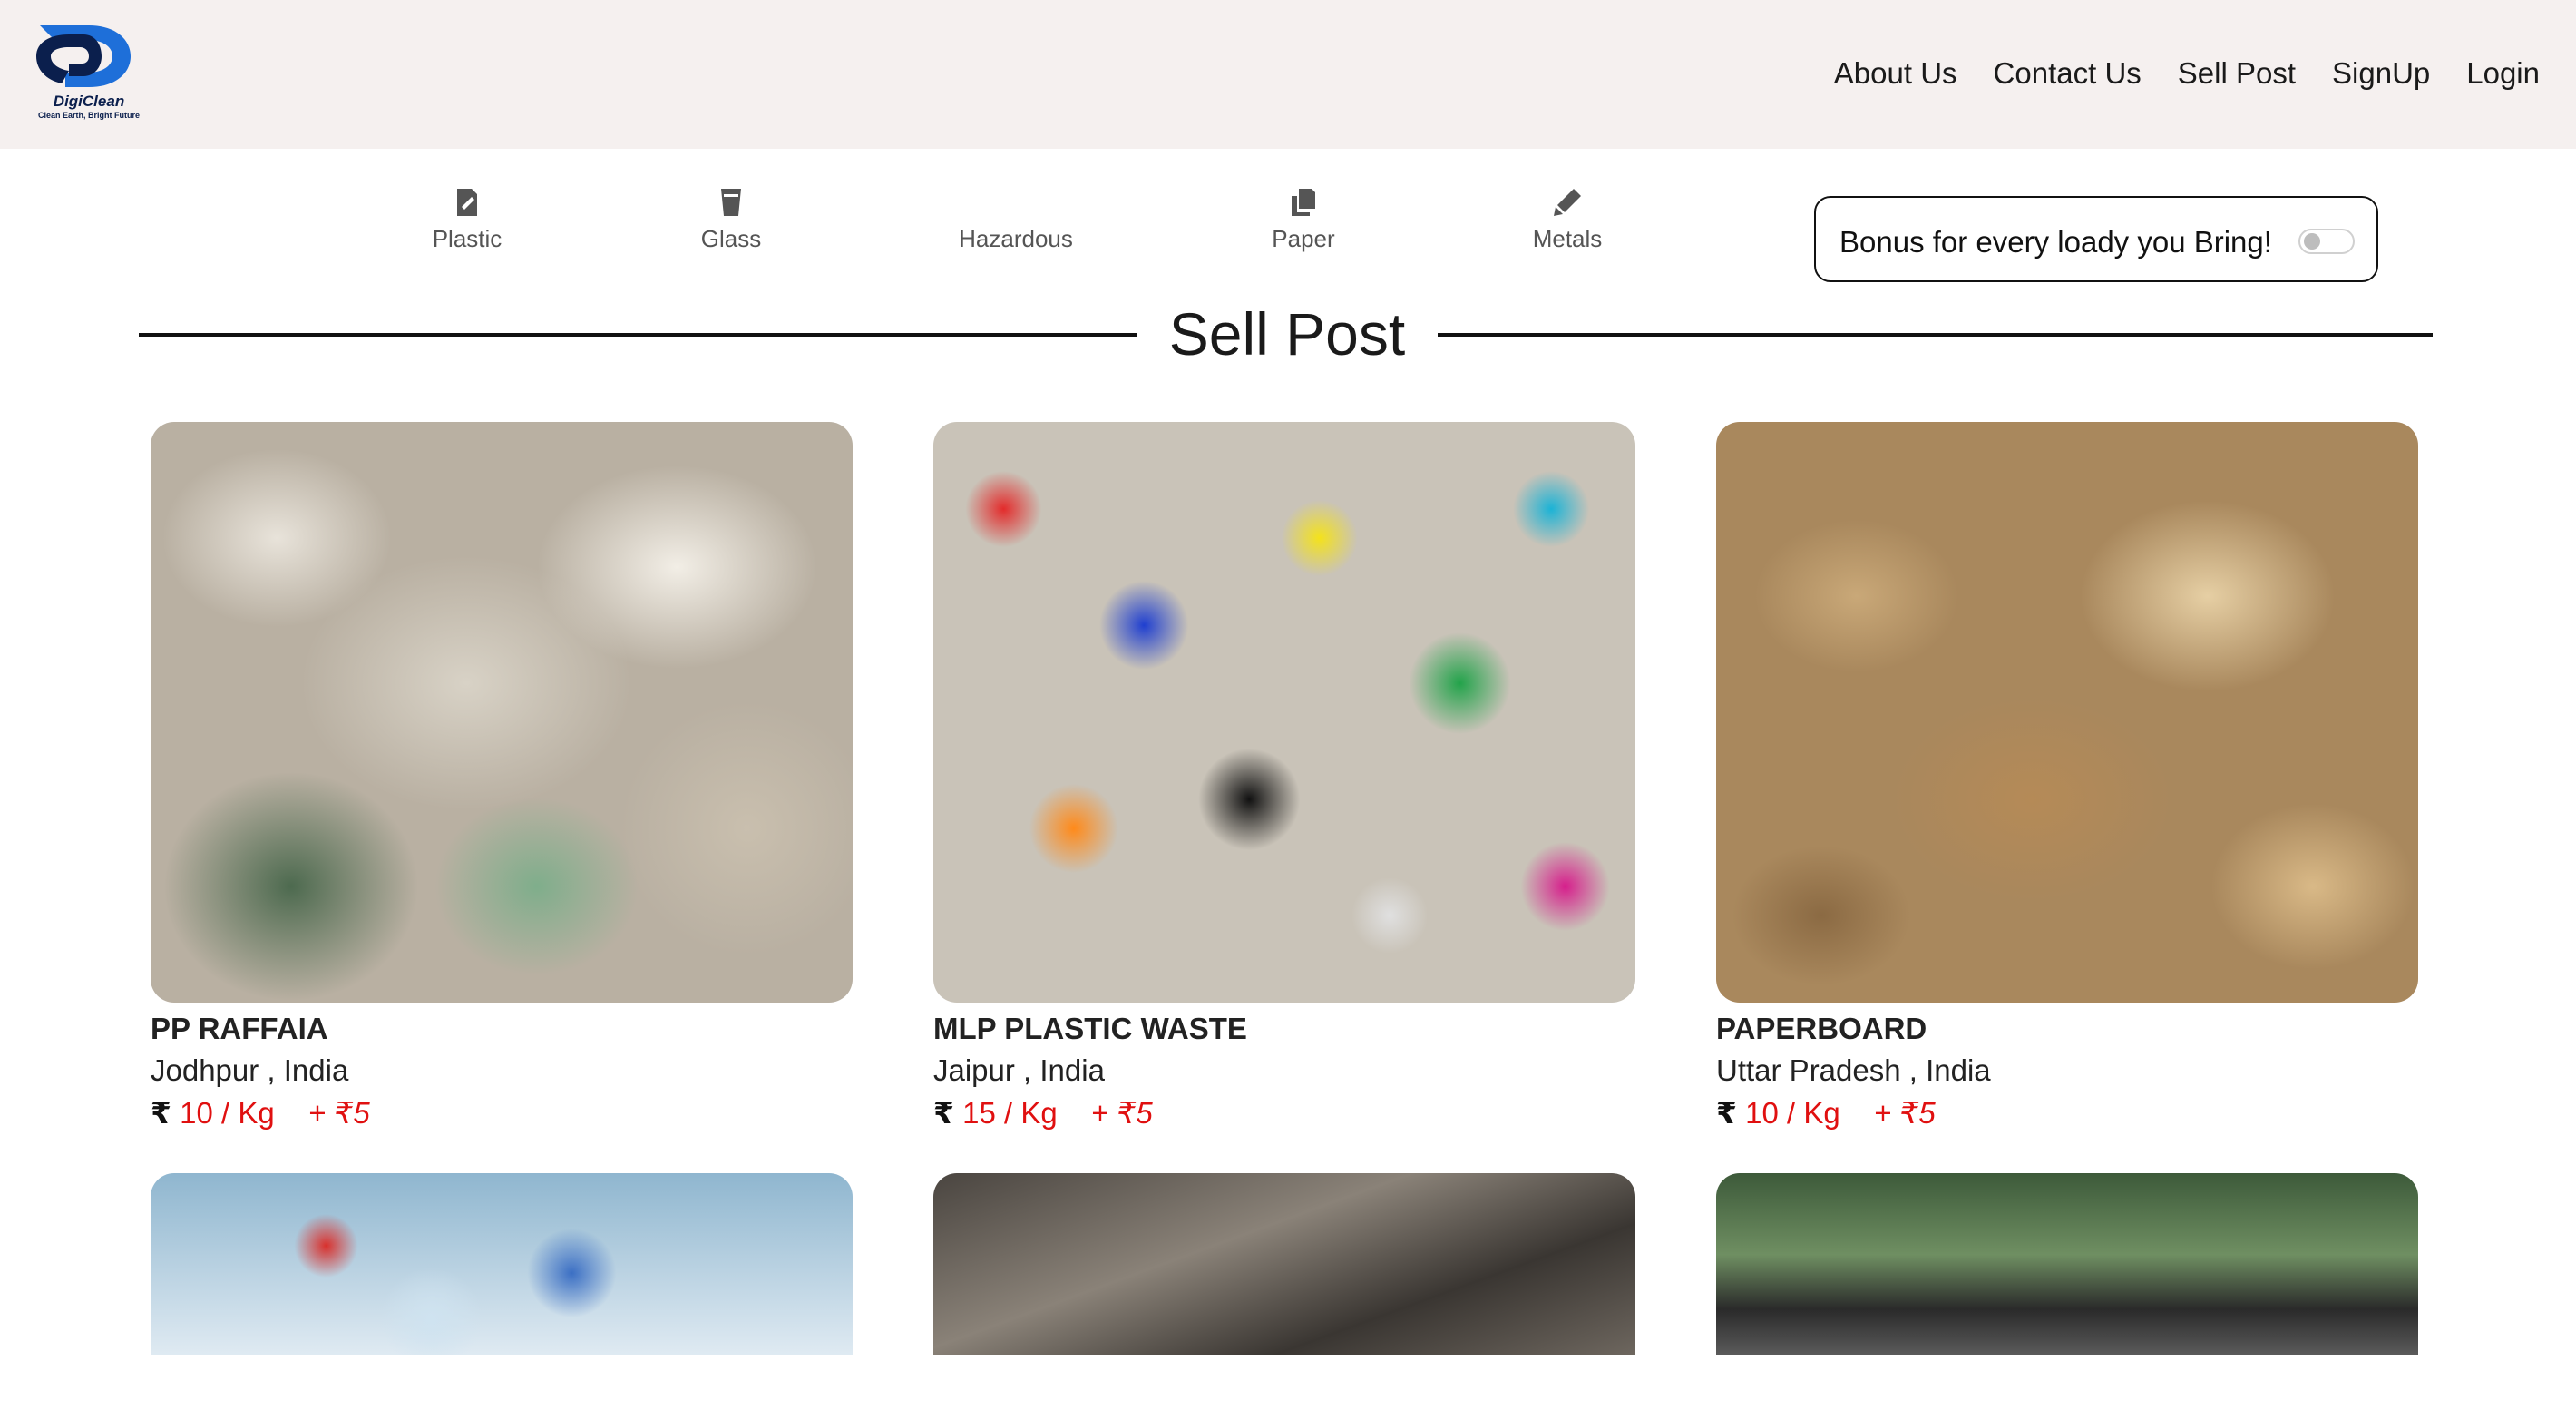 The image size is (2576, 1410). What do you see at coordinates (89, 101) in the screenshot?
I see `logo-name: DigiClean` at bounding box center [89, 101].